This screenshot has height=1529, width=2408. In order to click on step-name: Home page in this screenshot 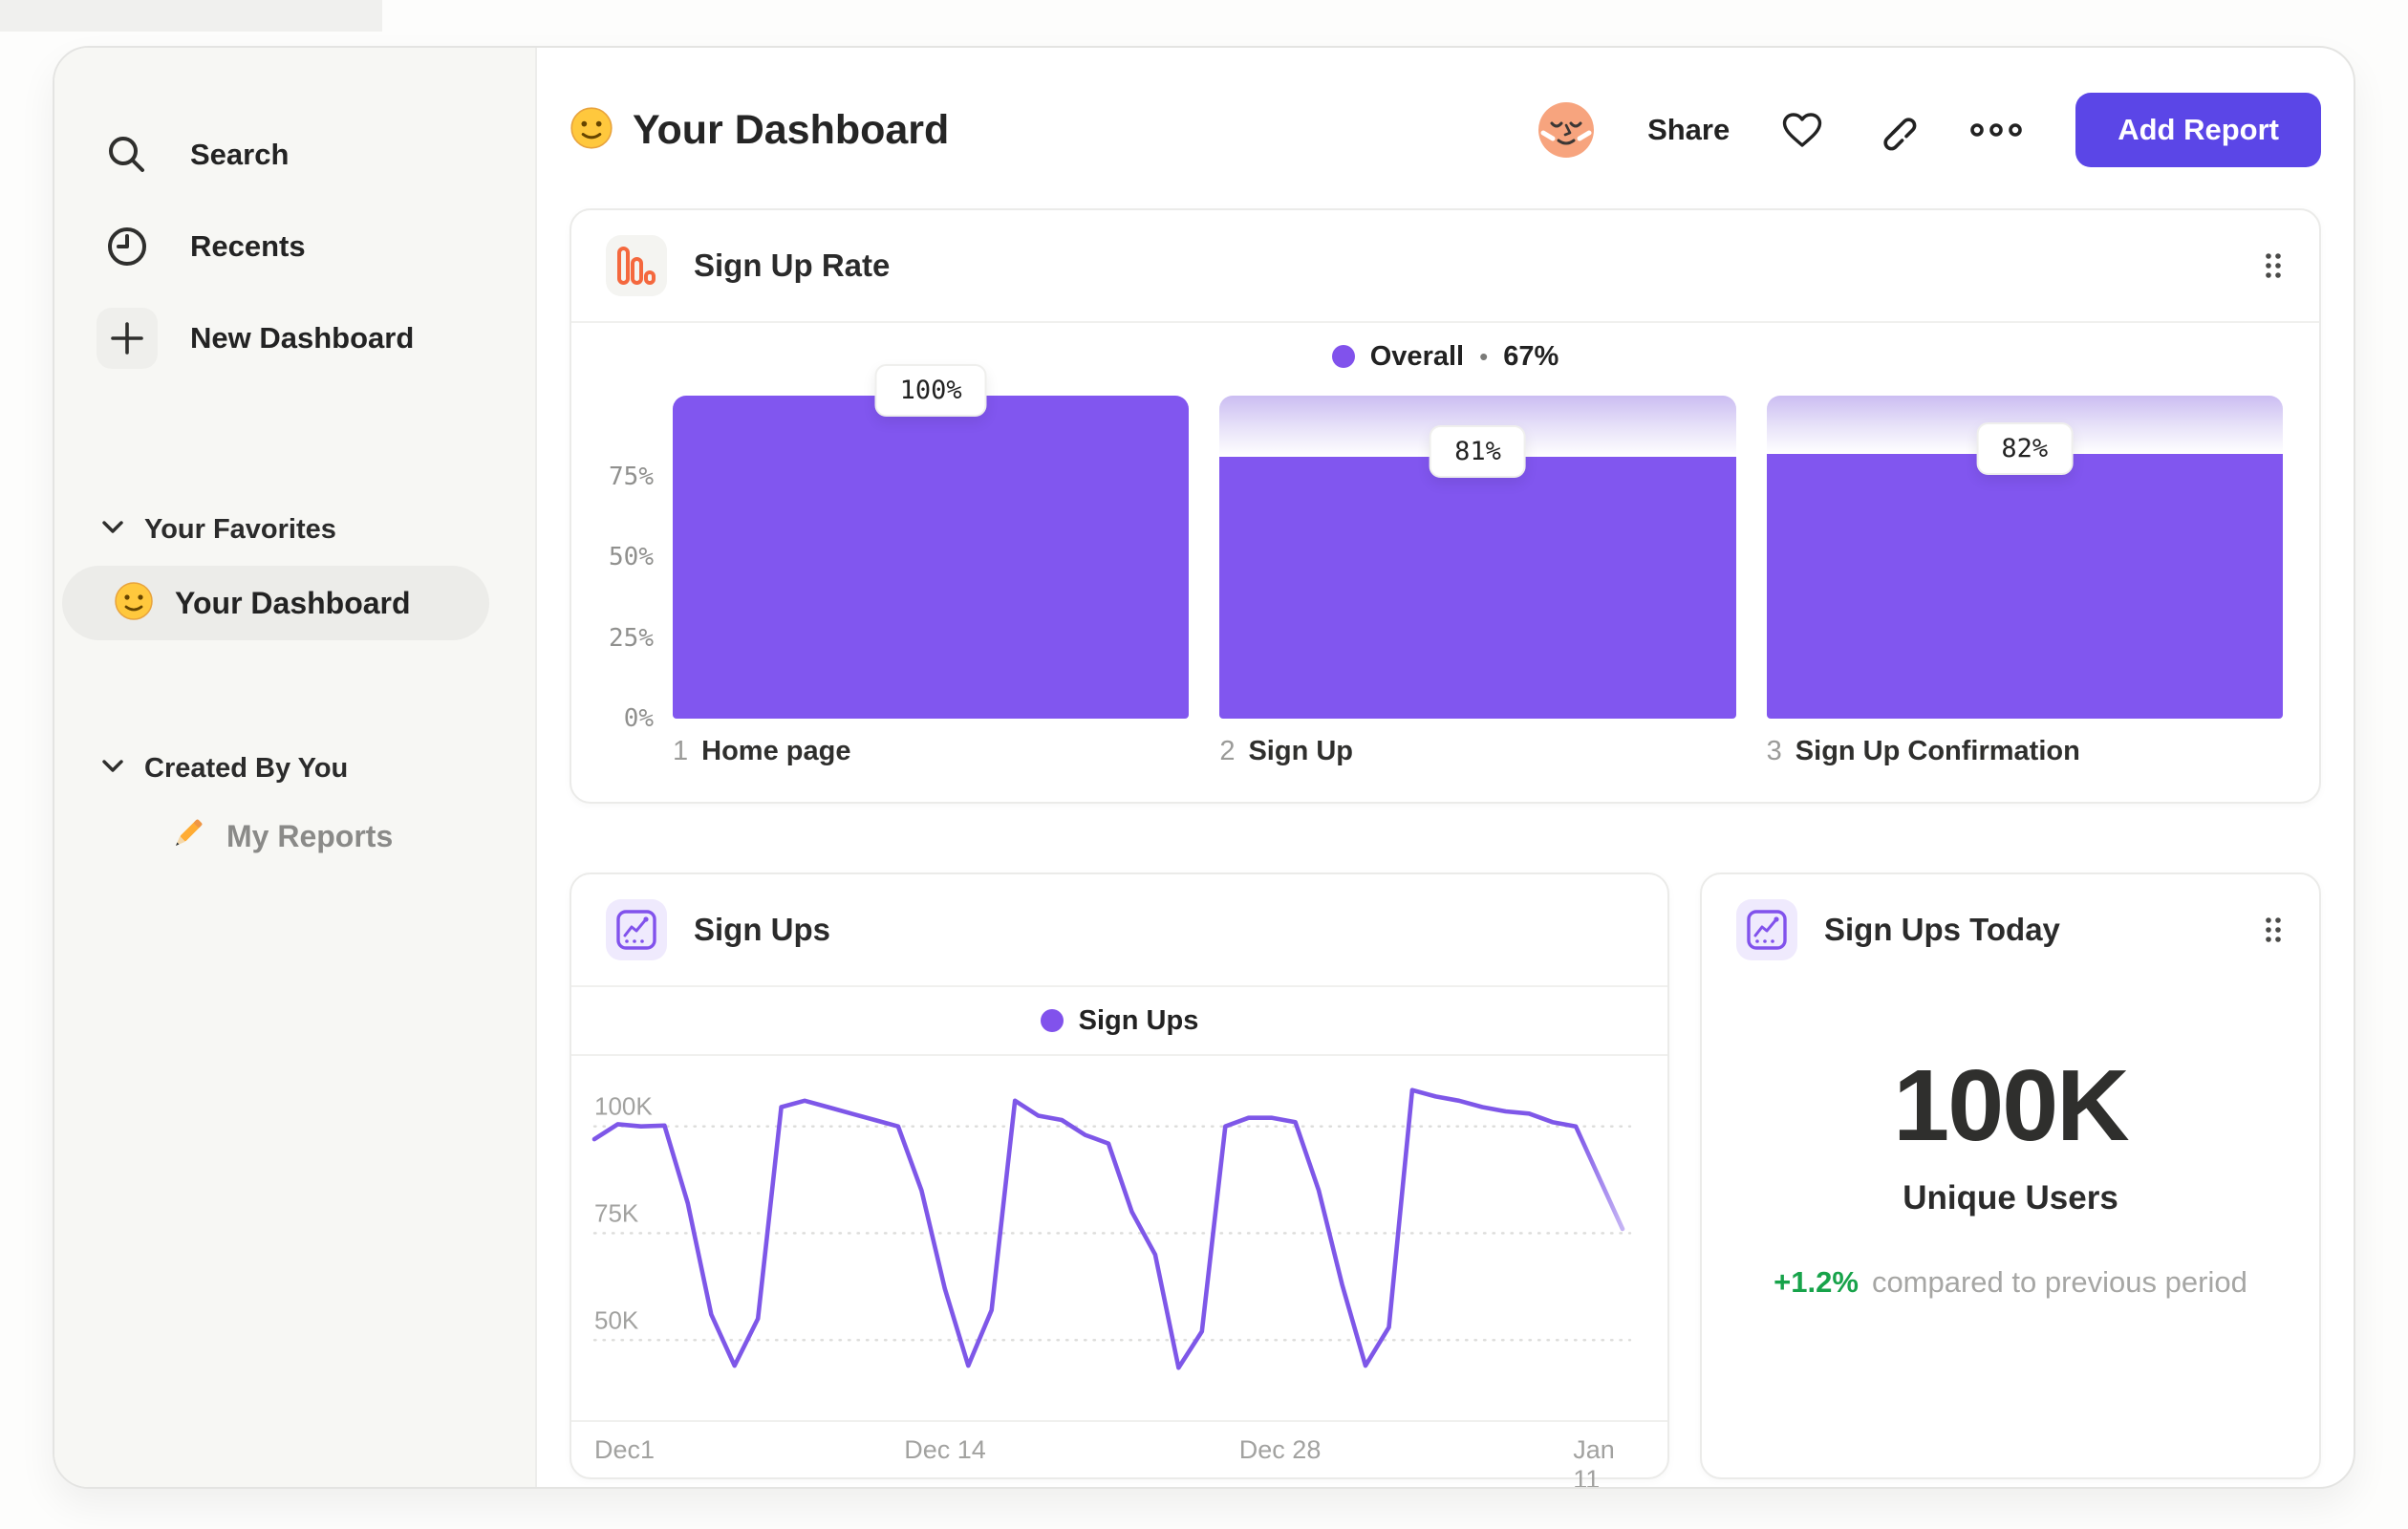, I will do `click(776, 751)`.